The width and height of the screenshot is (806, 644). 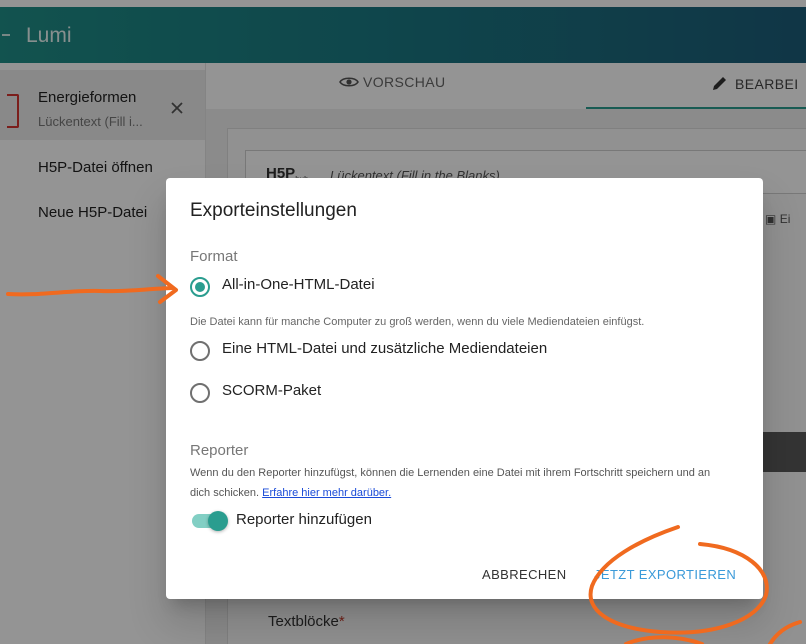 What do you see at coordinates (326, 493) in the screenshot?
I see `learn-more-link: Erfahre hier mehr darüber.` at bounding box center [326, 493].